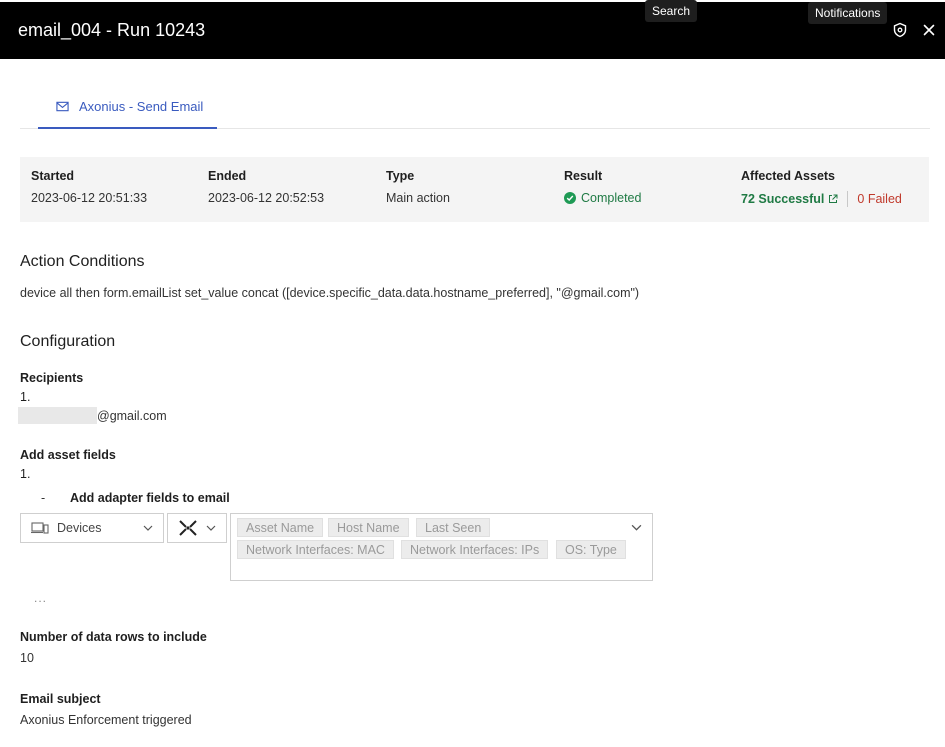  I want to click on successful-count: 72 Successful, so click(783, 199).